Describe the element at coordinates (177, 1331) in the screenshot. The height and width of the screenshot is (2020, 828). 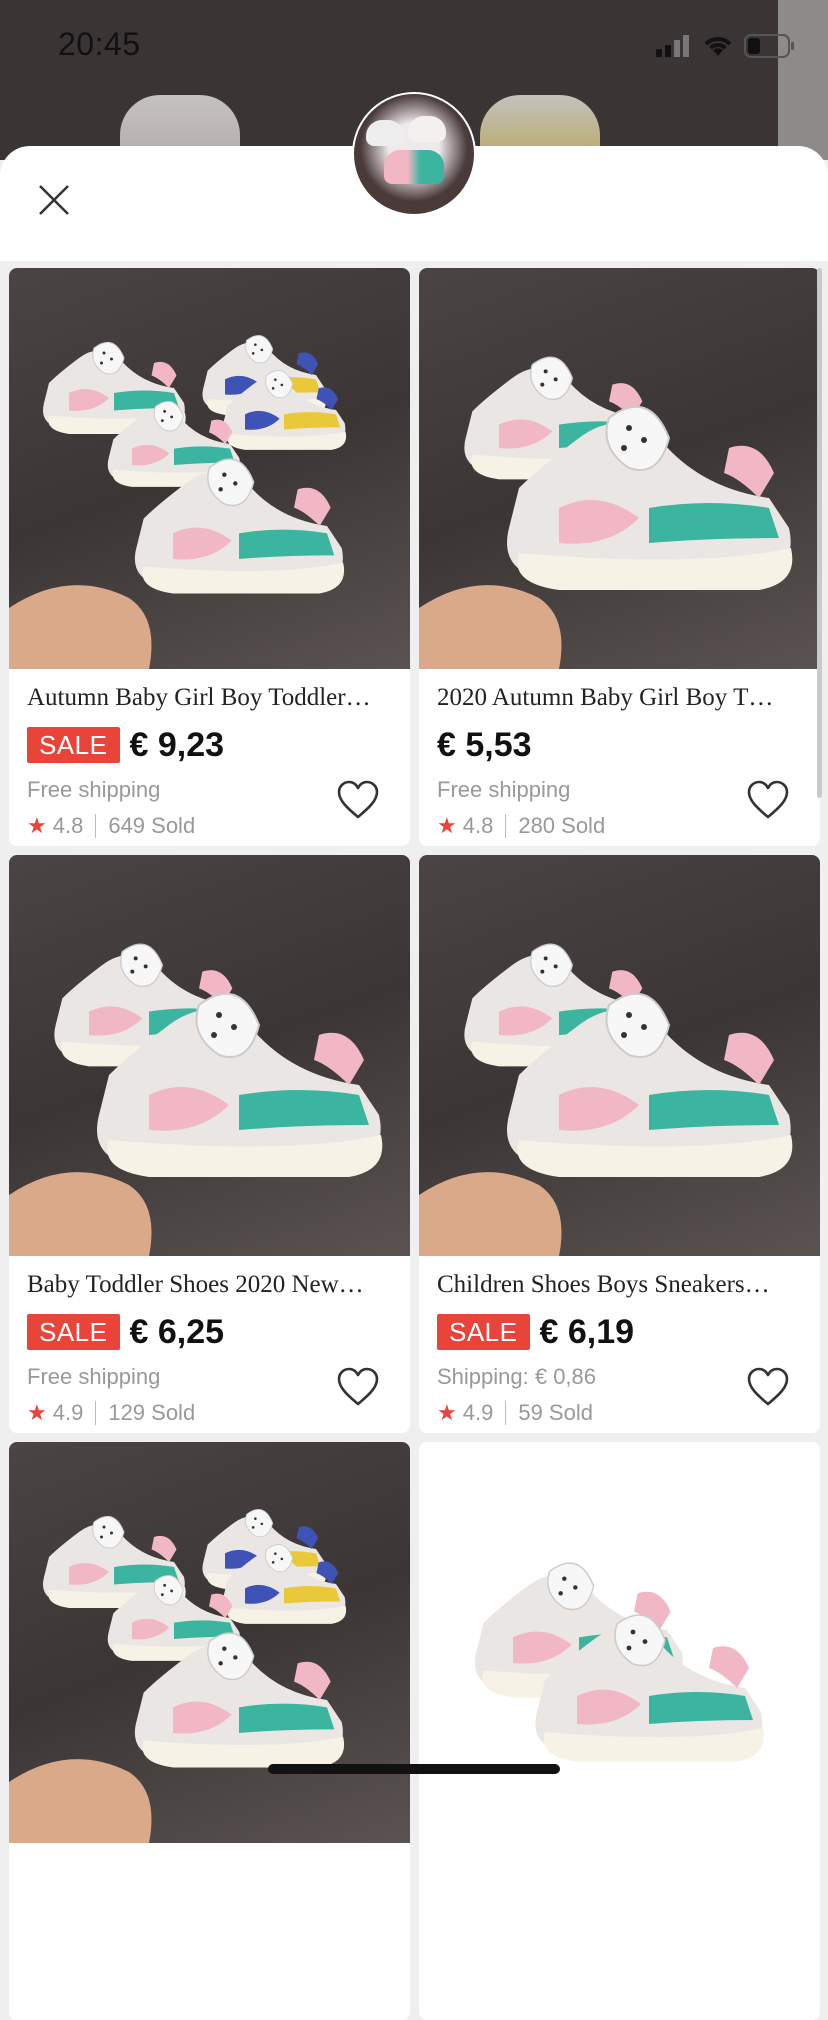
I see `product-price: € 6,25` at that location.